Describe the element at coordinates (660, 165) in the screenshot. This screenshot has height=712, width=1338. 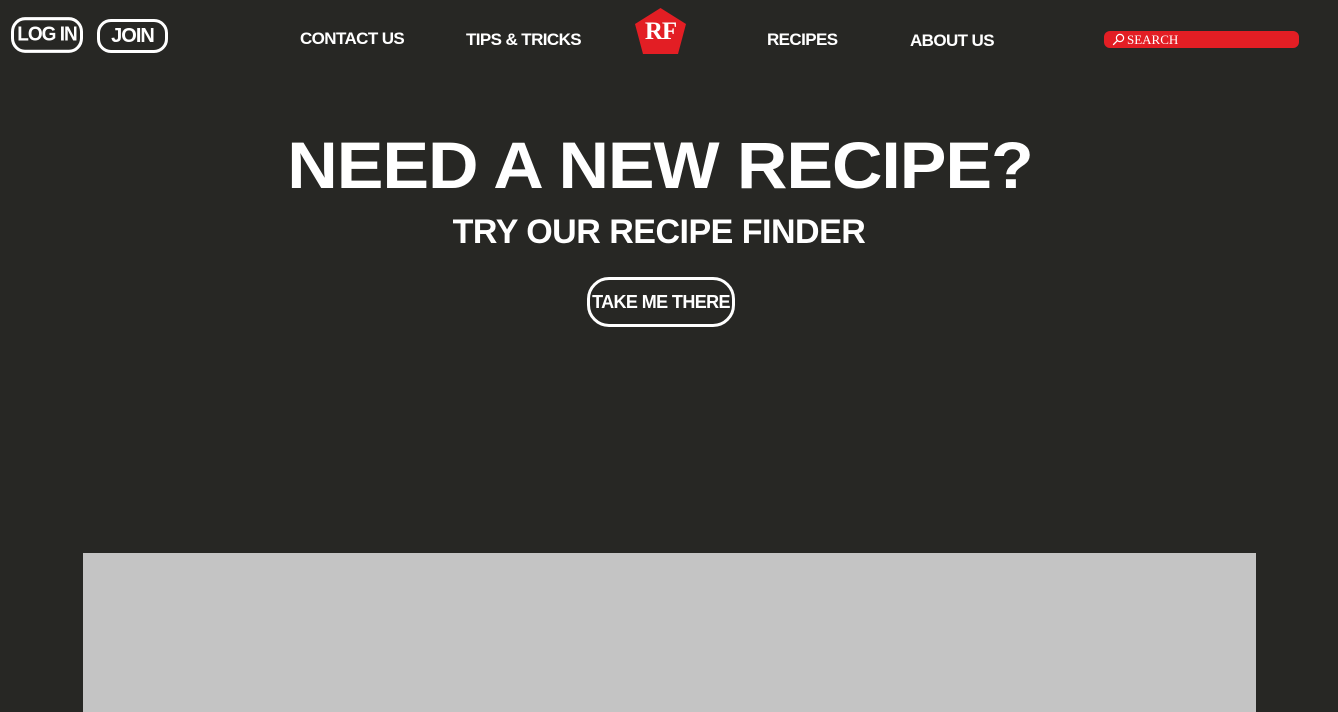
I see `hero-title: NEED A NEW RECIPE?` at that location.